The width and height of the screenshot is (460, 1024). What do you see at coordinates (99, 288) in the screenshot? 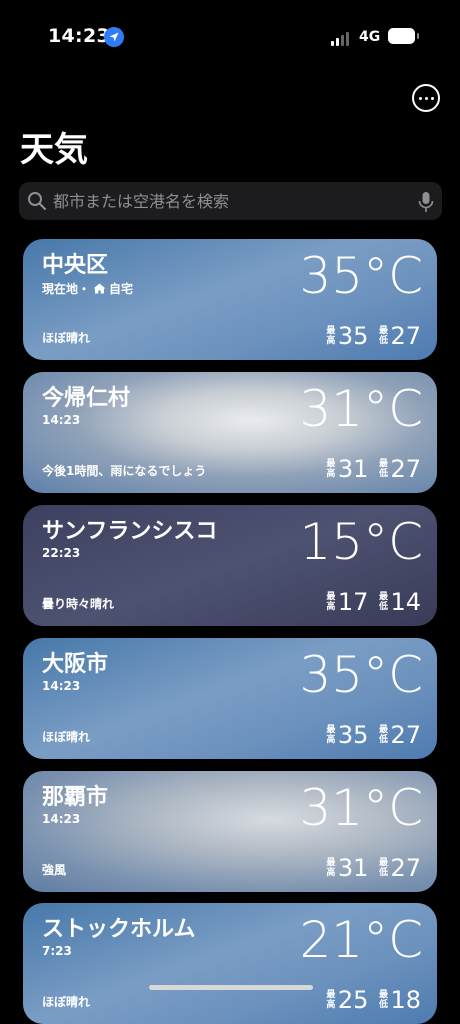
I see `home-icon` at bounding box center [99, 288].